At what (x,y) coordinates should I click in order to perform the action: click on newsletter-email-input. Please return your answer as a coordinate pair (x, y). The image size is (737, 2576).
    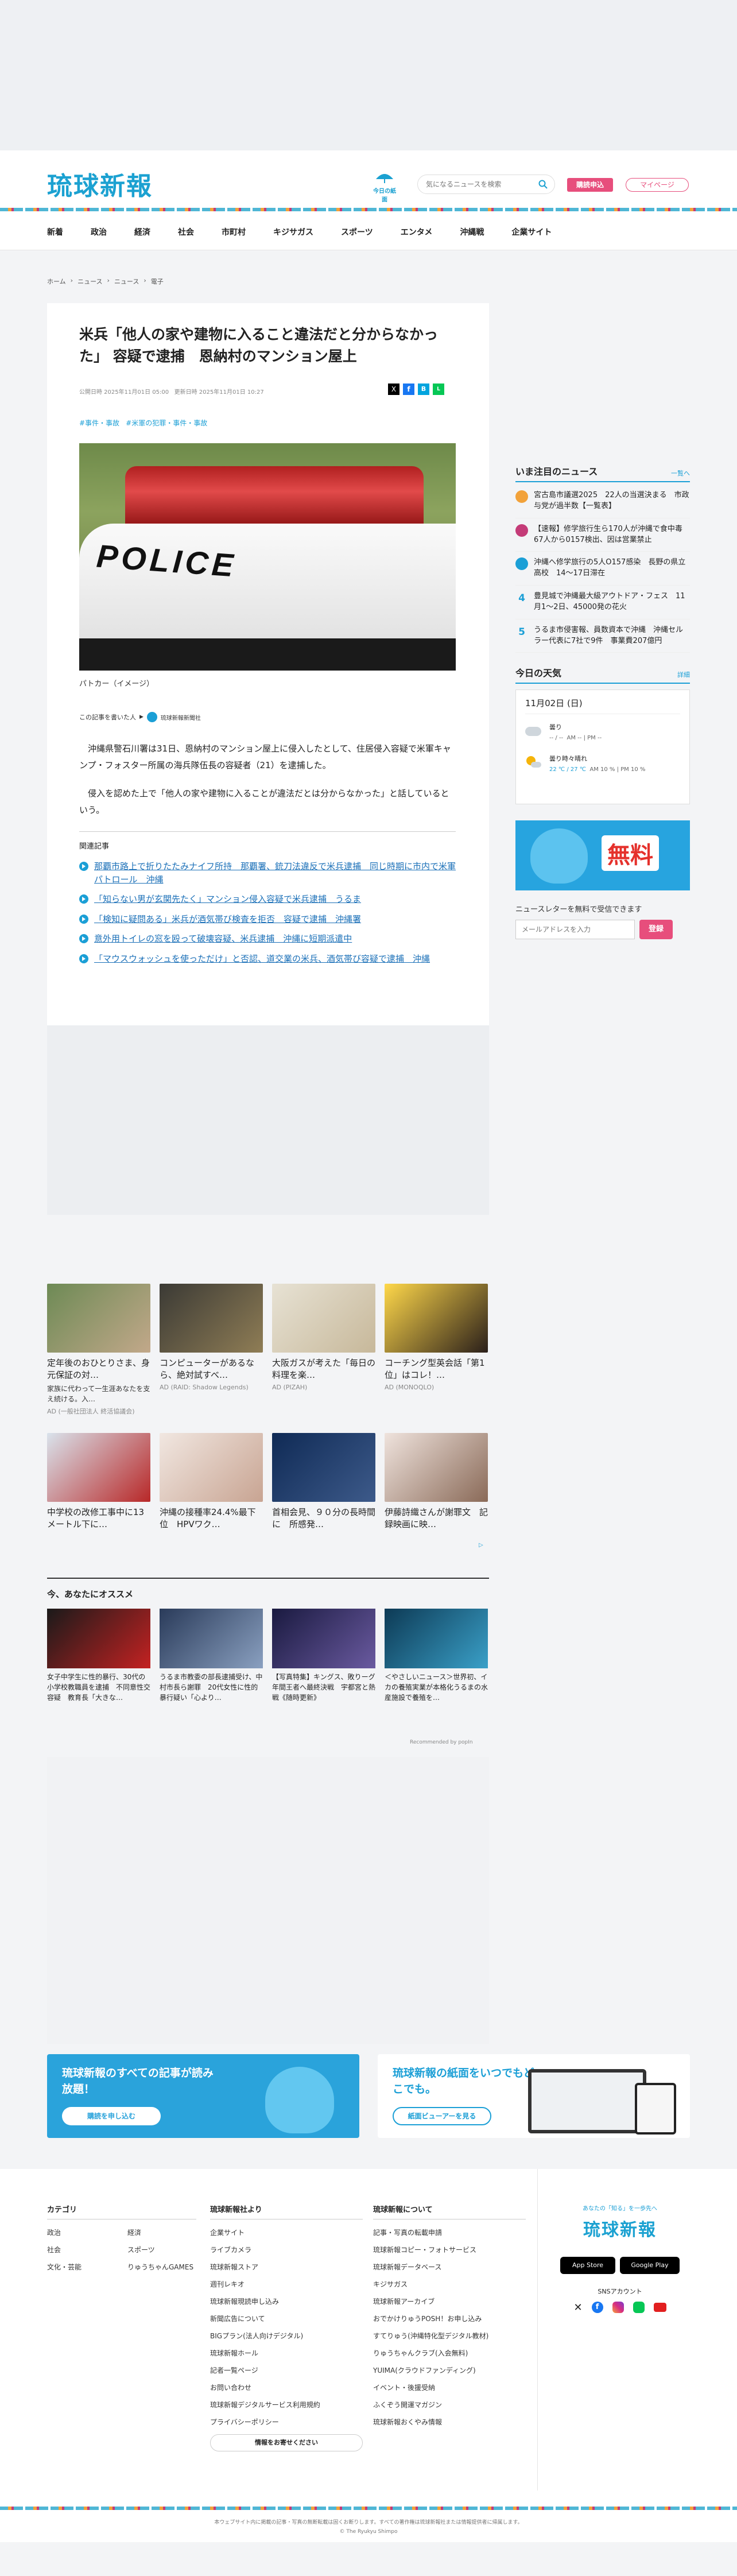
    Looking at the image, I should click on (575, 930).